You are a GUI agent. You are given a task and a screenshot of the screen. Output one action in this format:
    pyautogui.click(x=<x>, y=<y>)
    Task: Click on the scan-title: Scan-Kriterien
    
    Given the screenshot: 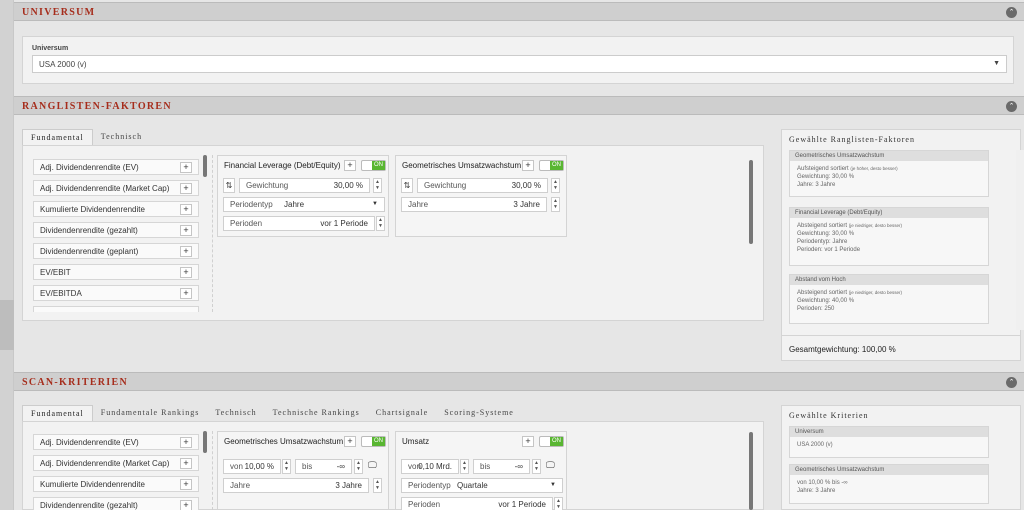 What is the action you would take?
    pyautogui.click(x=75, y=382)
    